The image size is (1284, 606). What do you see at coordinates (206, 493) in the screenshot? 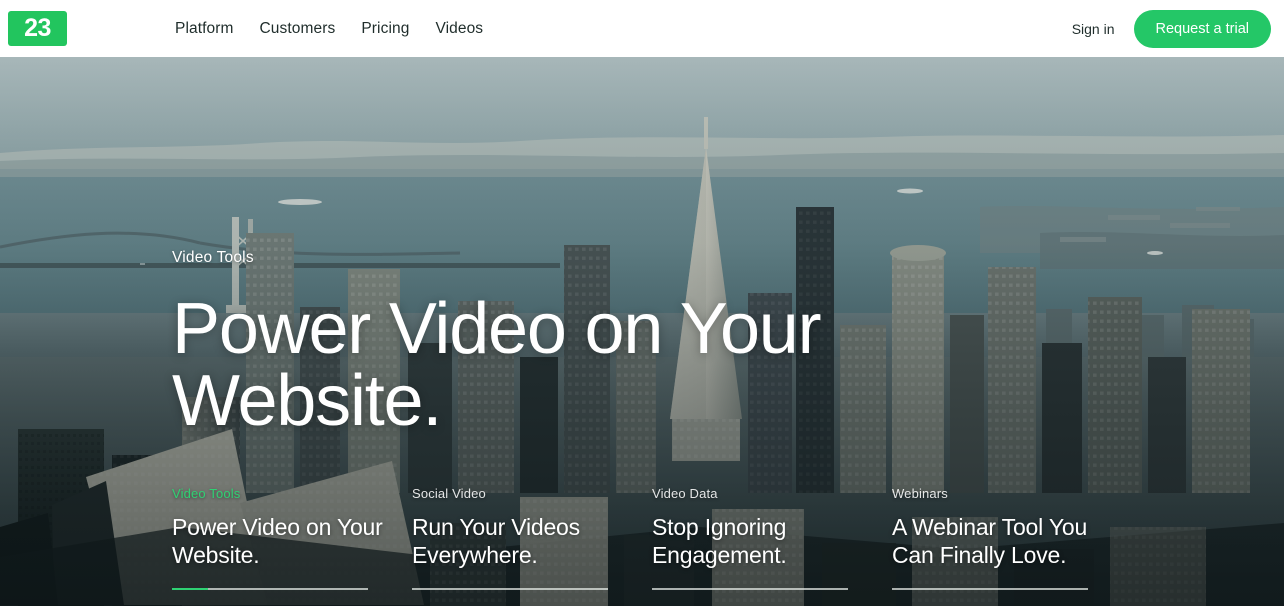
I see `carousel-slide-label: Video Tools` at bounding box center [206, 493].